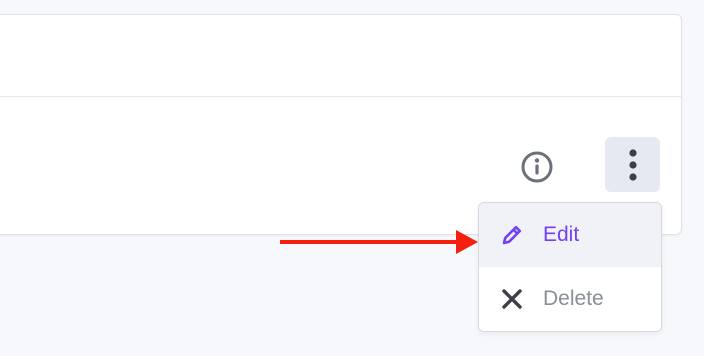 This screenshot has width=704, height=356. I want to click on info-circle-icon, so click(537, 167).